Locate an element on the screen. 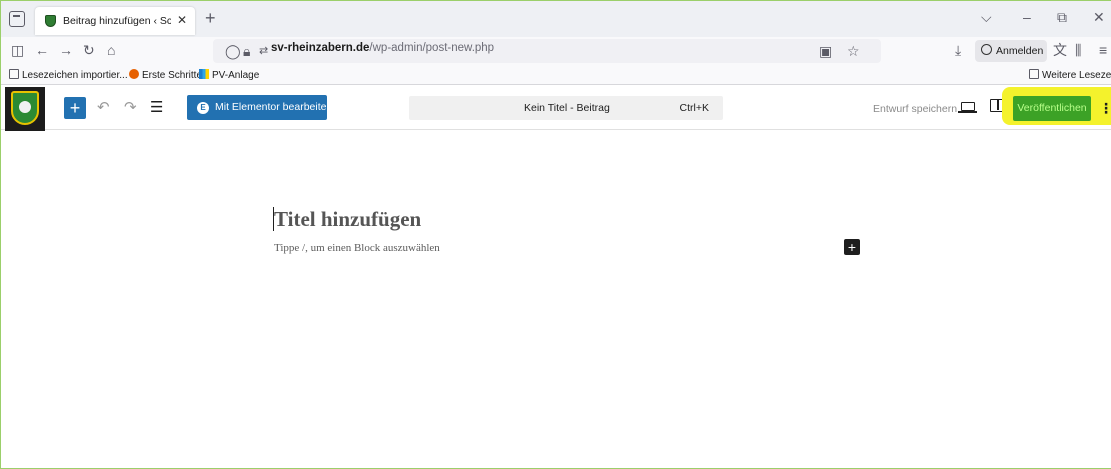  block-inserter-button: + is located at coordinates (75, 108).